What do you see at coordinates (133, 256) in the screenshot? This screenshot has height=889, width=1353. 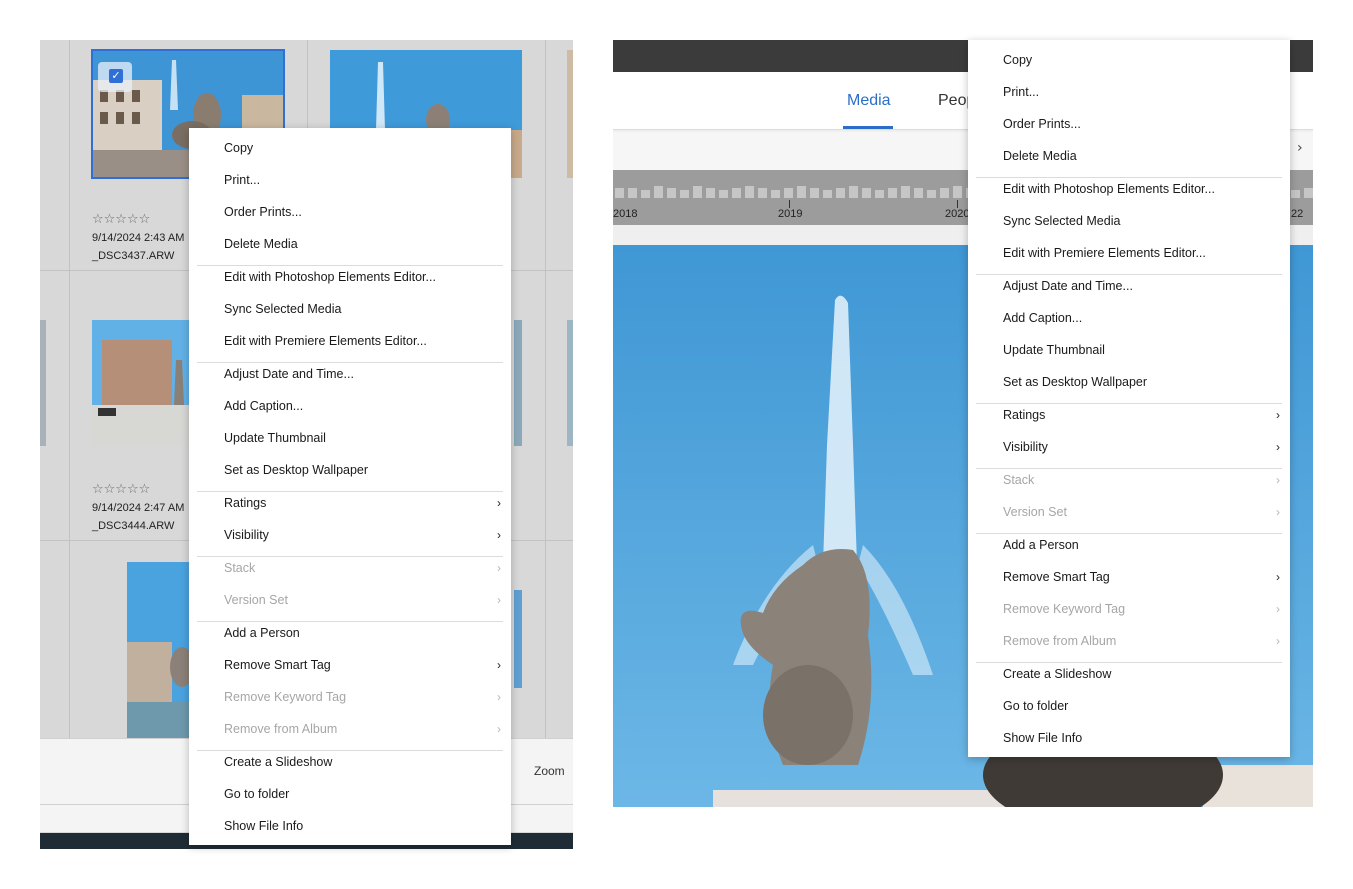 I see `media-filename: _DSC3437.ARW` at bounding box center [133, 256].